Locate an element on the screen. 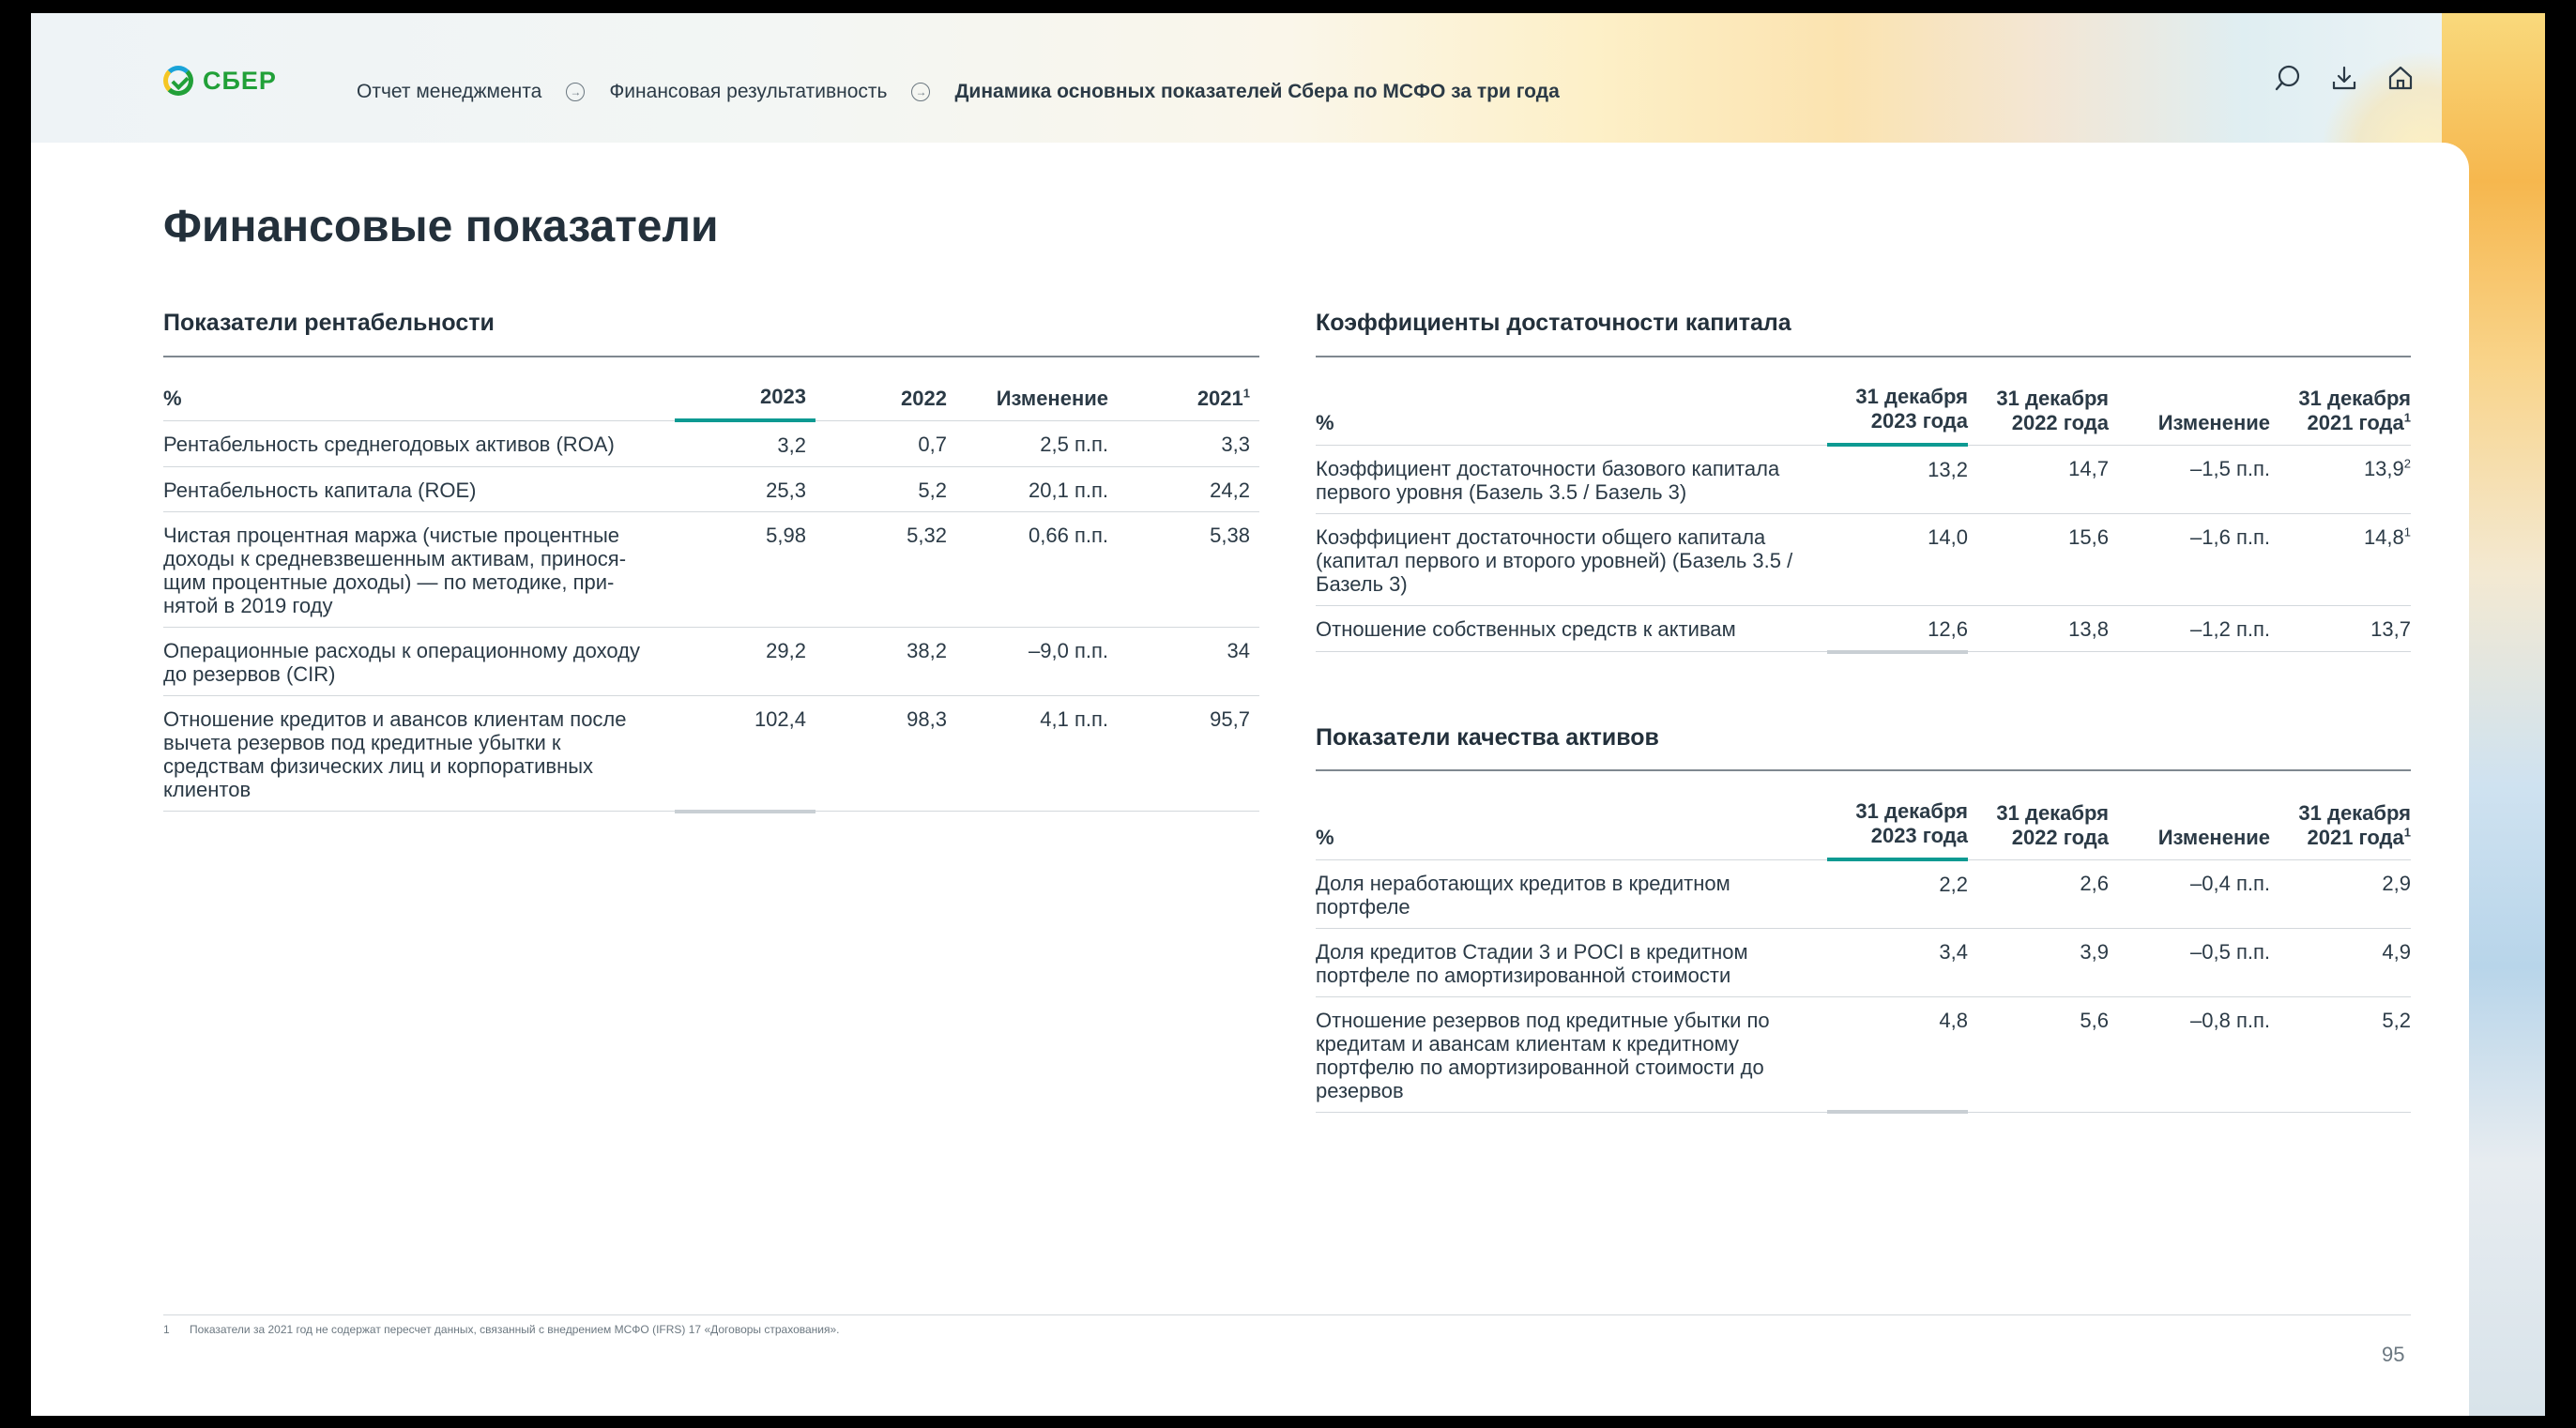 The width and height of the screenshot is (2576, 1428). breadcrumb-item-management-report: Отчет менеджмента is located at coordinates (449, 92).